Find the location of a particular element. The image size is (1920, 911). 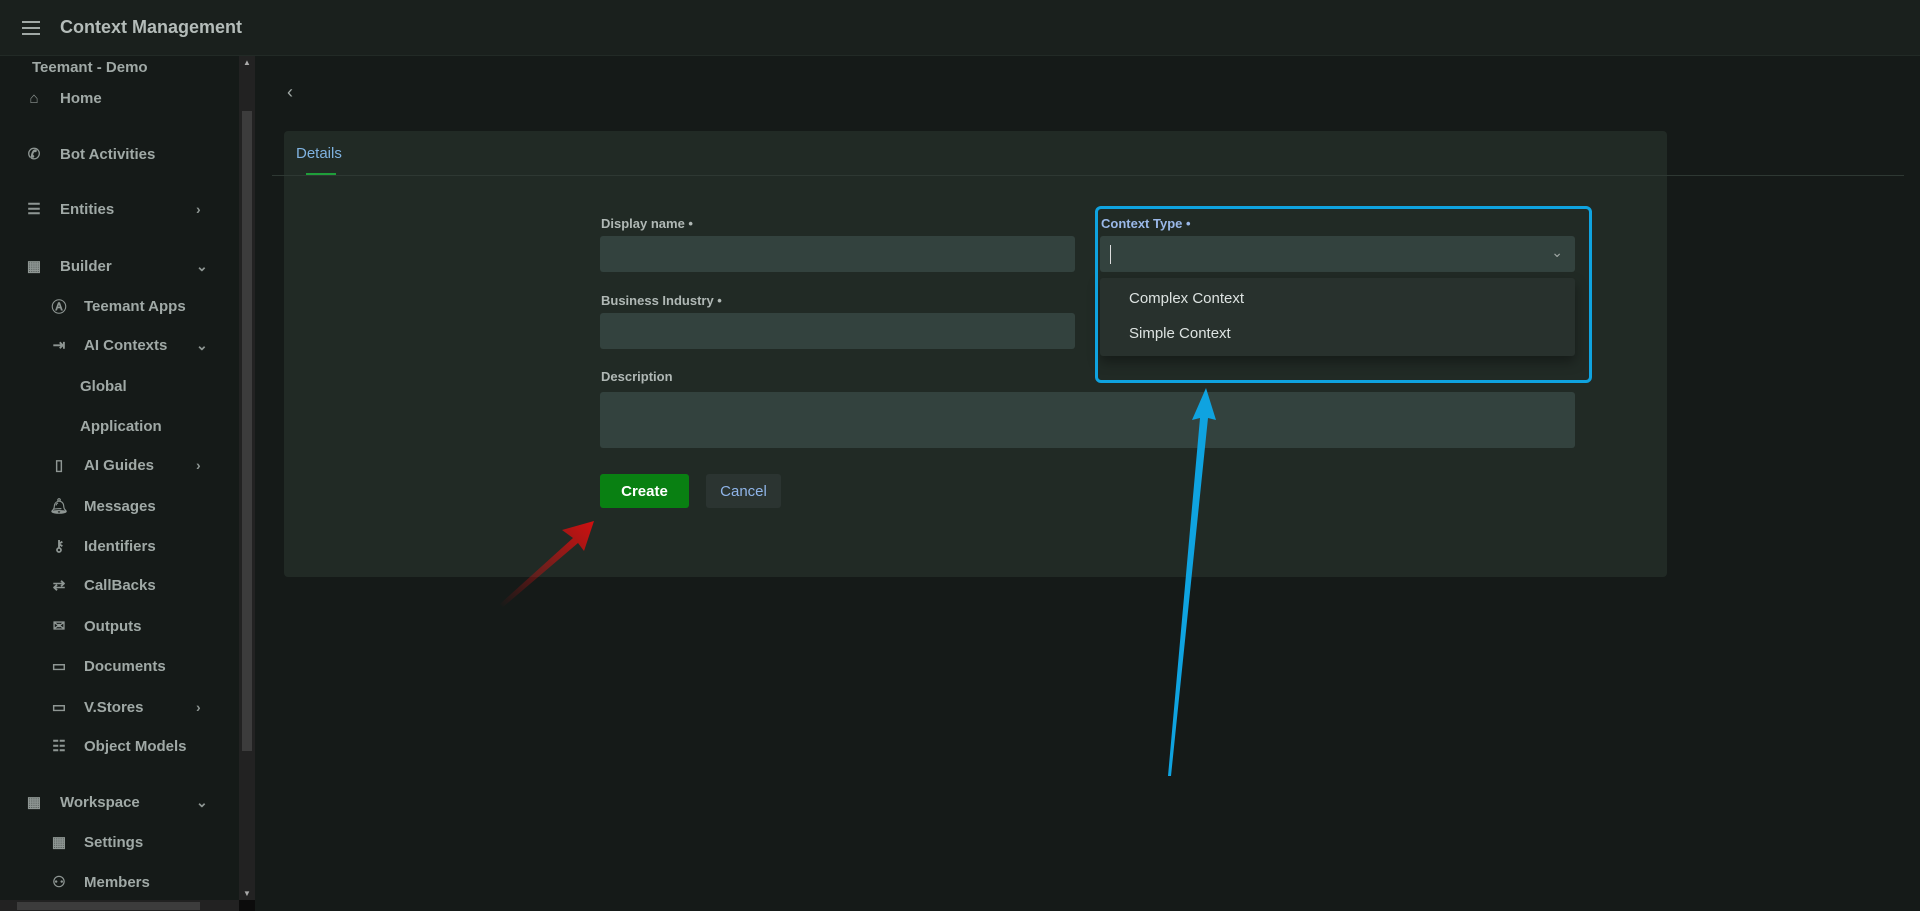

sidebar-item-label: Settings is located at coordinates (114, 842).